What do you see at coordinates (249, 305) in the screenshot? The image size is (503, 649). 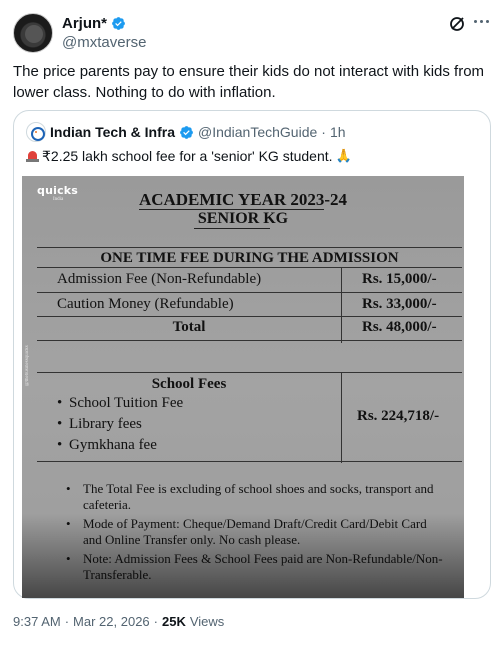 I see `table-row: Caution Money (Refundable) Rs. 33,000/-` at bounding box center [249, 305].